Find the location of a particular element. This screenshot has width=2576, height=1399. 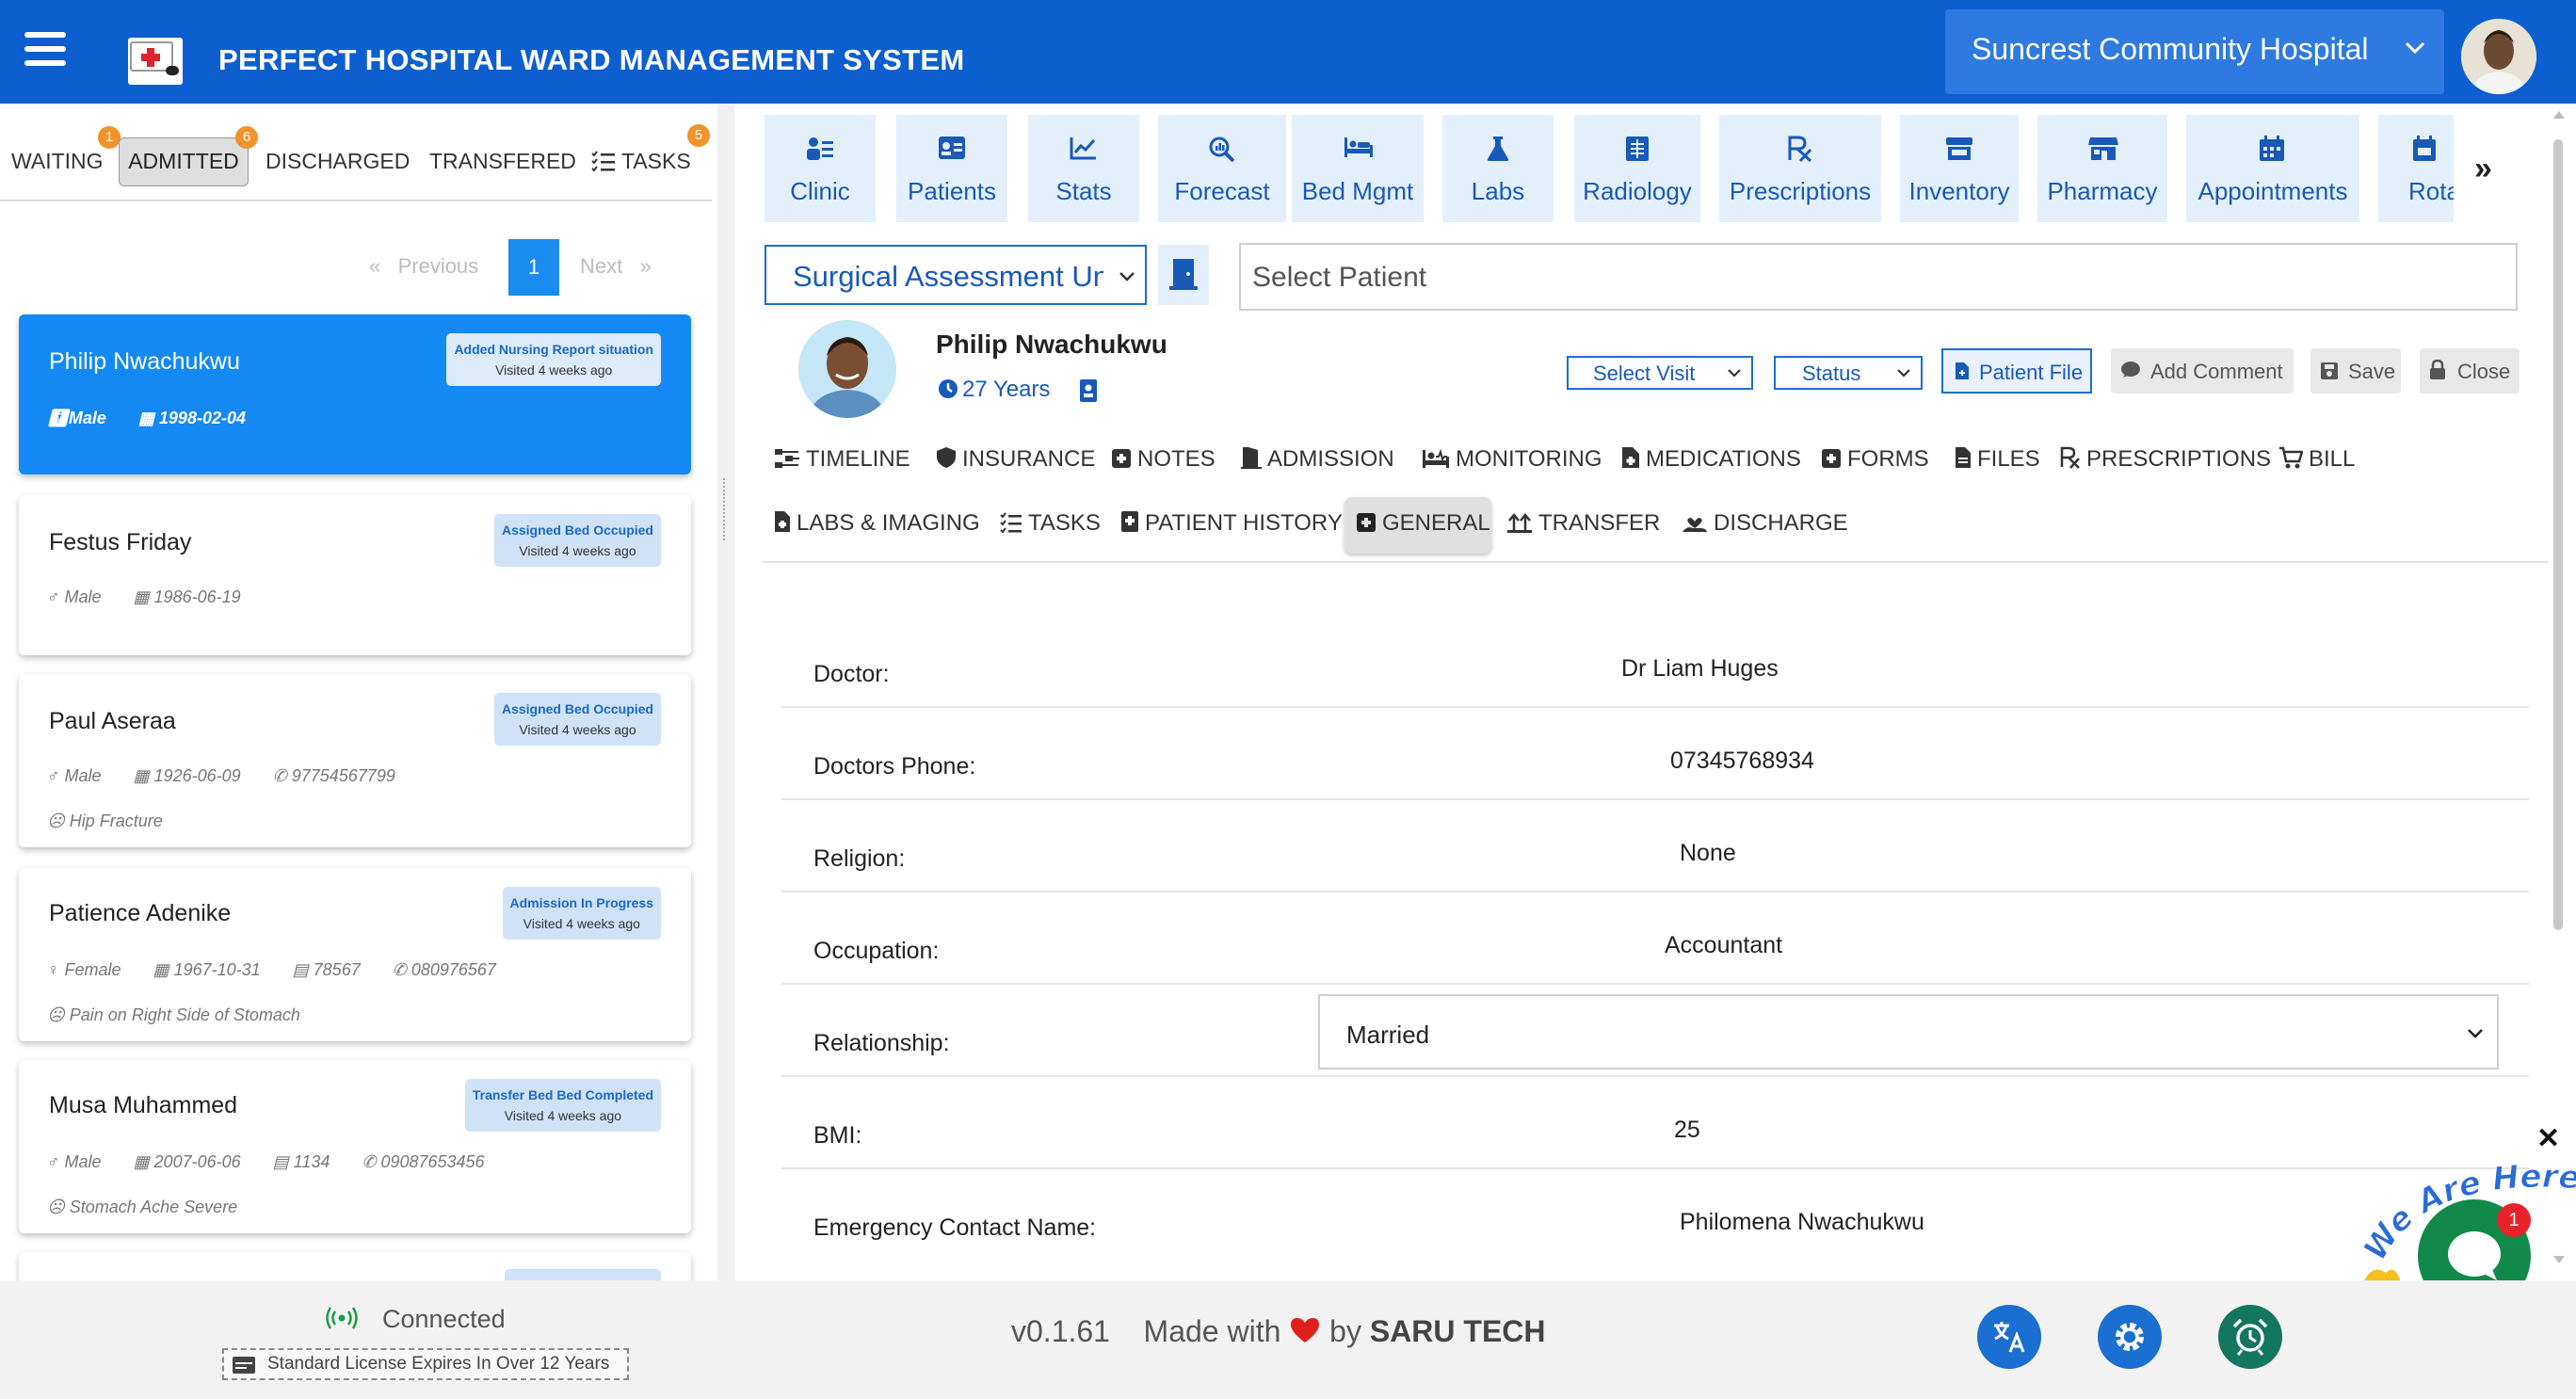

module-forecast: Forecast is located at coordinates (1222, 168).